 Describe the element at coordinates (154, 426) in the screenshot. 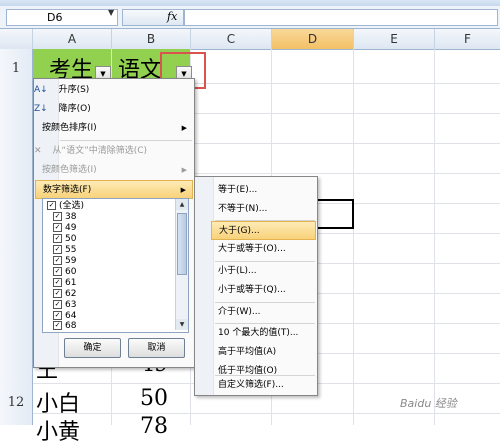

I see `cell-b13-text: 78` at that location.